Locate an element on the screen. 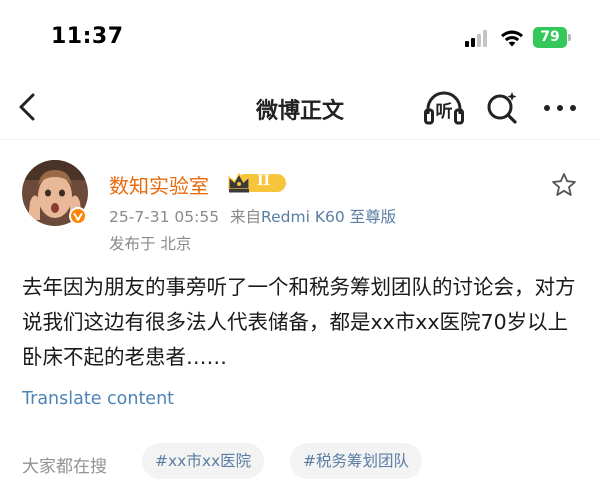 Image resolution: width=600 pixels, height=491 pixels. page-title: 微博正文 is located at coordinates (299, 111).